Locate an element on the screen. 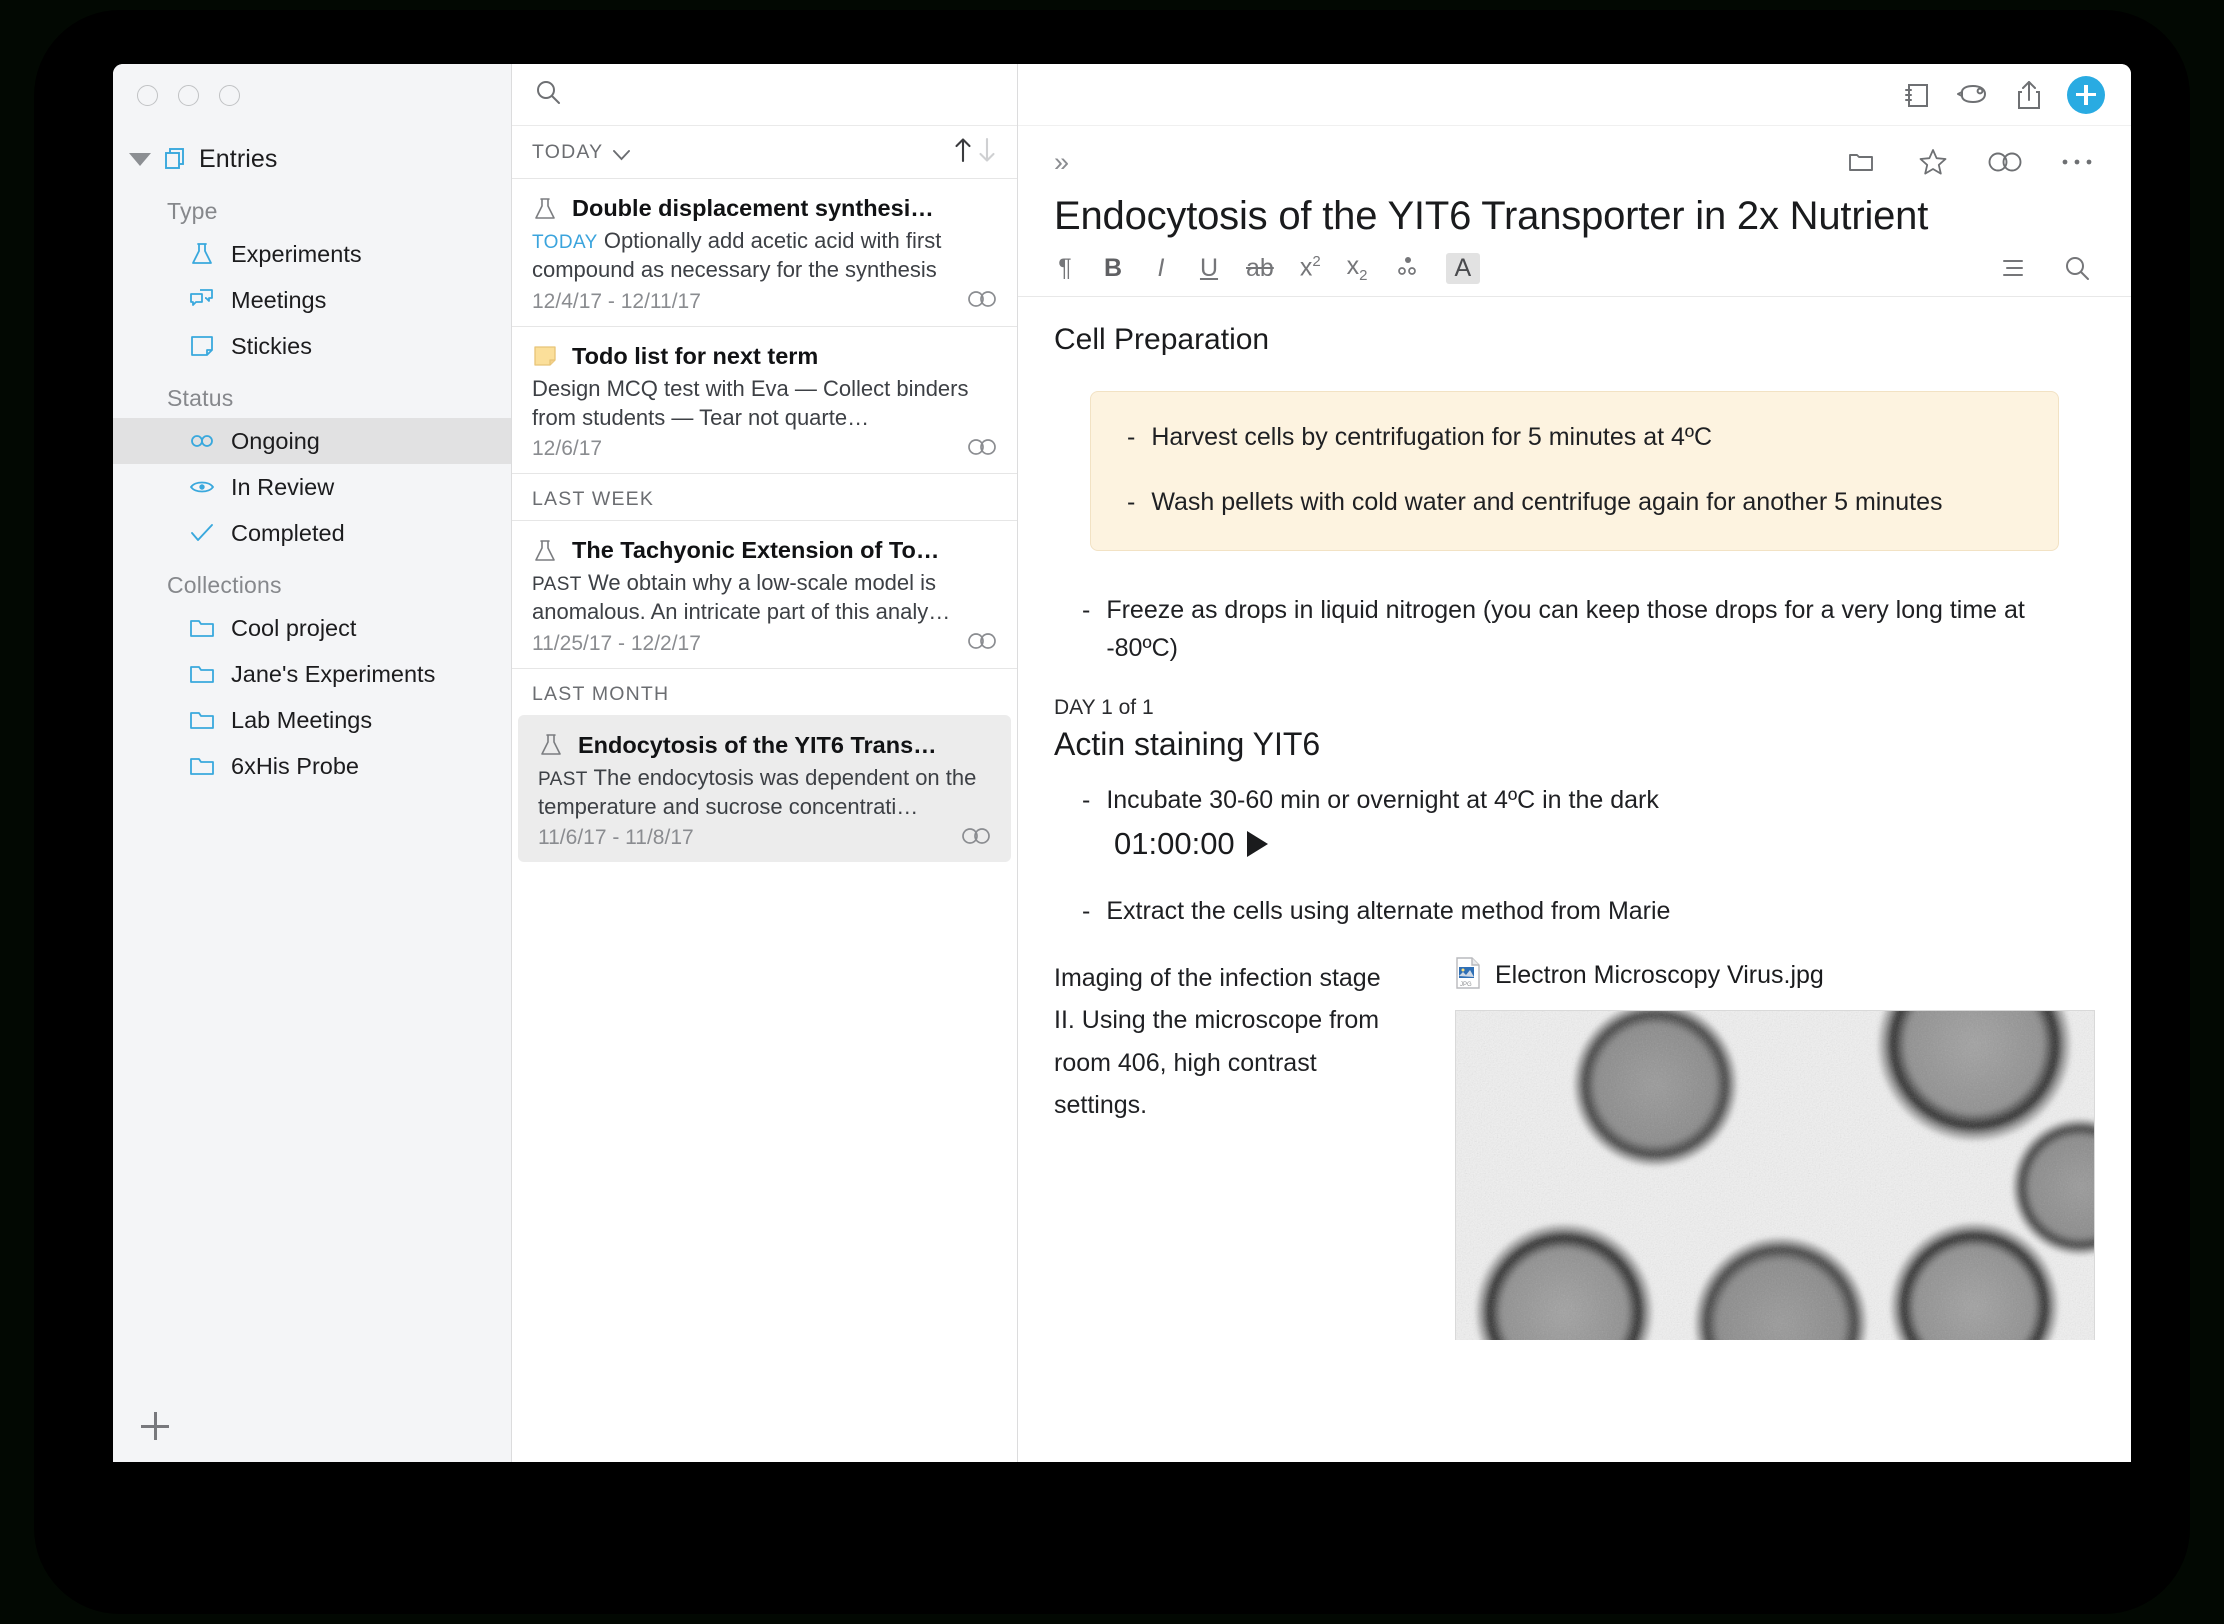 Image resolution: width=2224 pixels, height=1624 pixels. list-section-heading: LAST WEEK is located at coordinates (764, 496).